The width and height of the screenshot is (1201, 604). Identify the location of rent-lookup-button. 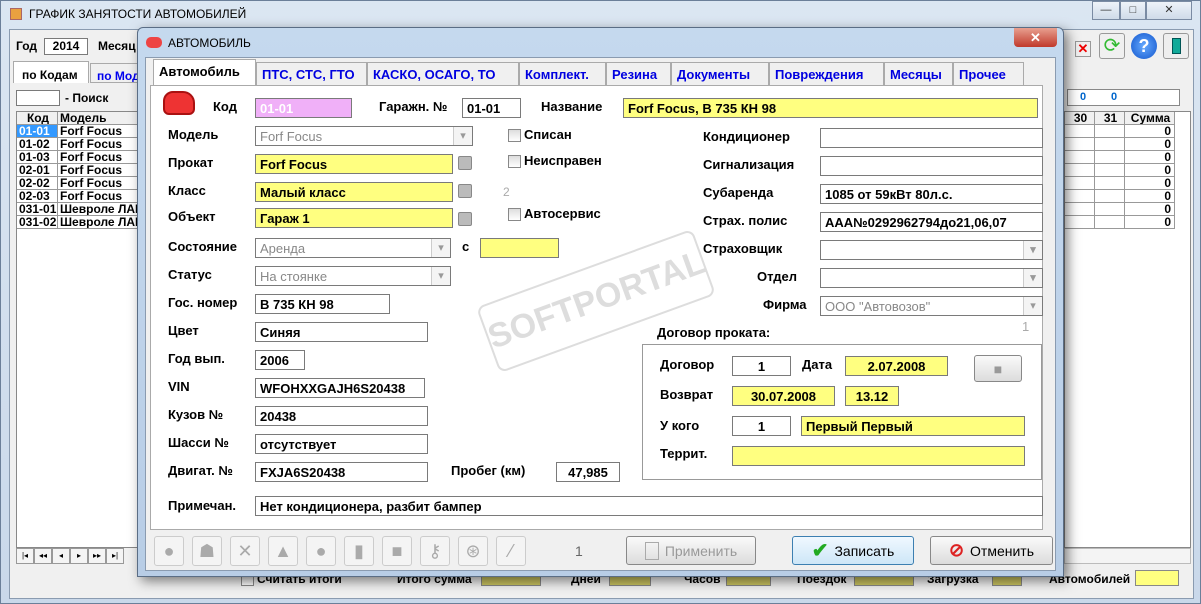
(465, 163).